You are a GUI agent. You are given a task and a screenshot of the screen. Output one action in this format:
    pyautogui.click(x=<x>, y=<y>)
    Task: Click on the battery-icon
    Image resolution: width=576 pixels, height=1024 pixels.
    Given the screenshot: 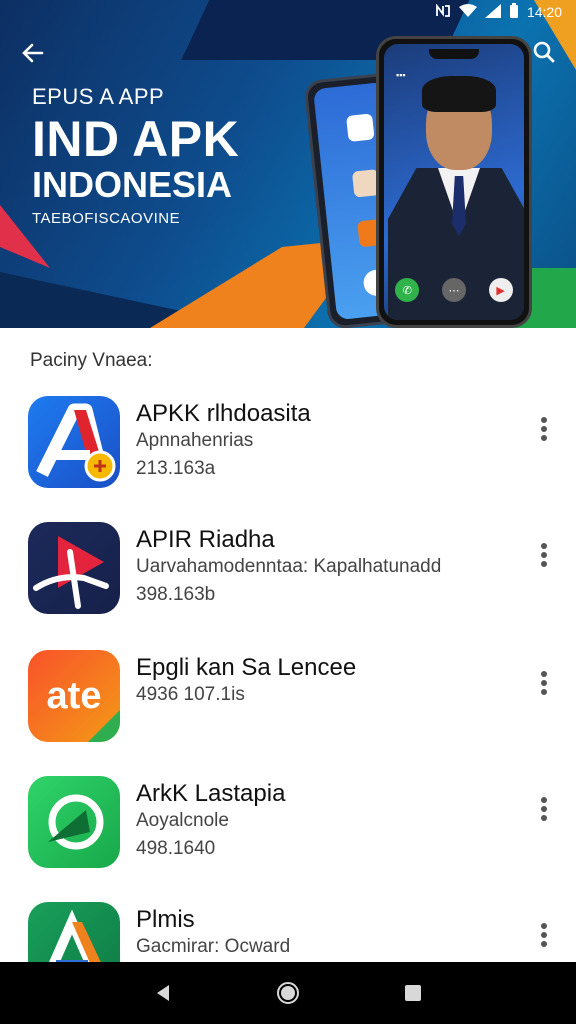 What is the action you would take?
    pyautogui.click(x=514, y=12)
    